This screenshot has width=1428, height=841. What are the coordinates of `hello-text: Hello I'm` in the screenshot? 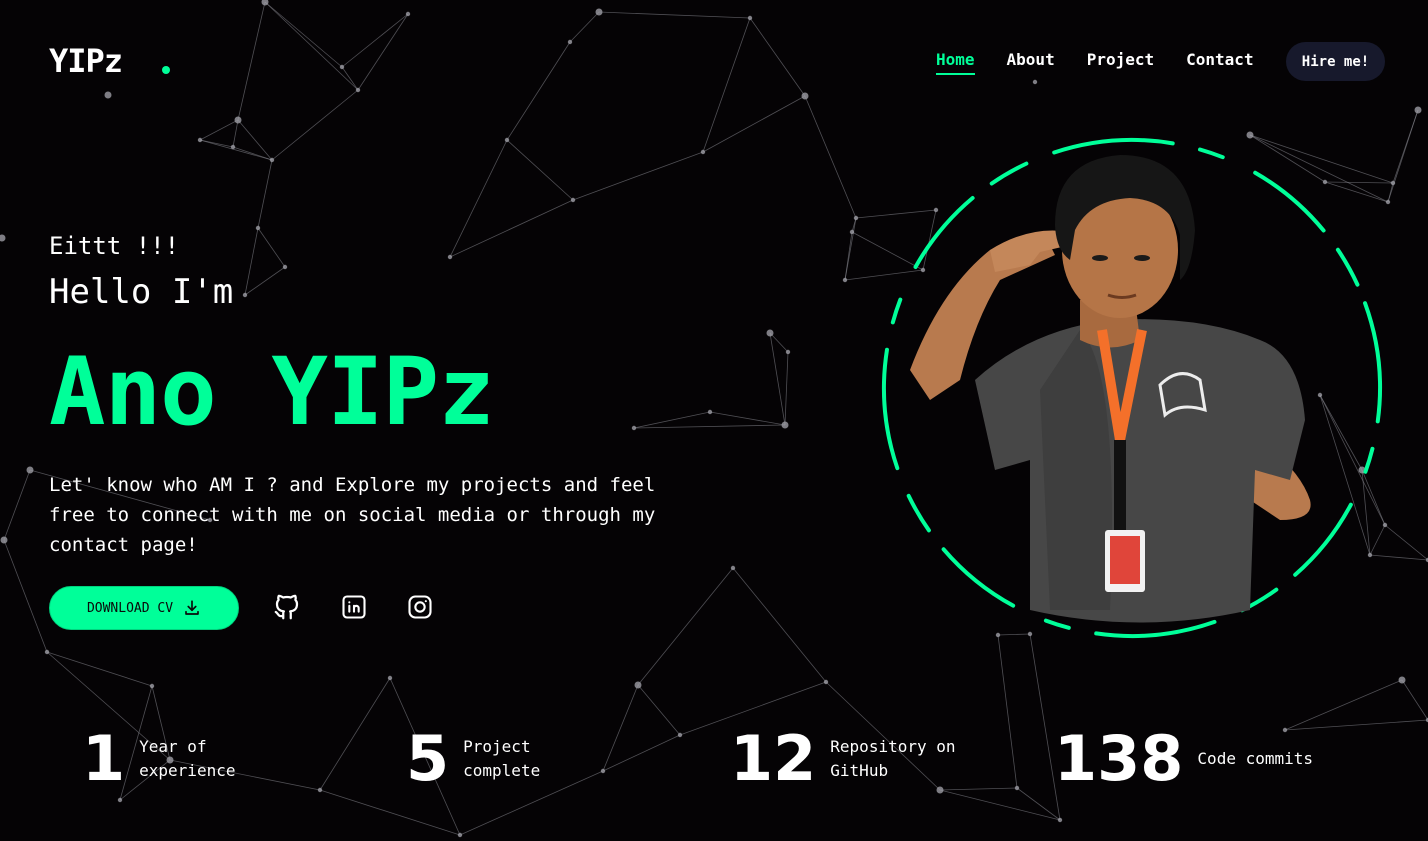 It's located at (141, 292).